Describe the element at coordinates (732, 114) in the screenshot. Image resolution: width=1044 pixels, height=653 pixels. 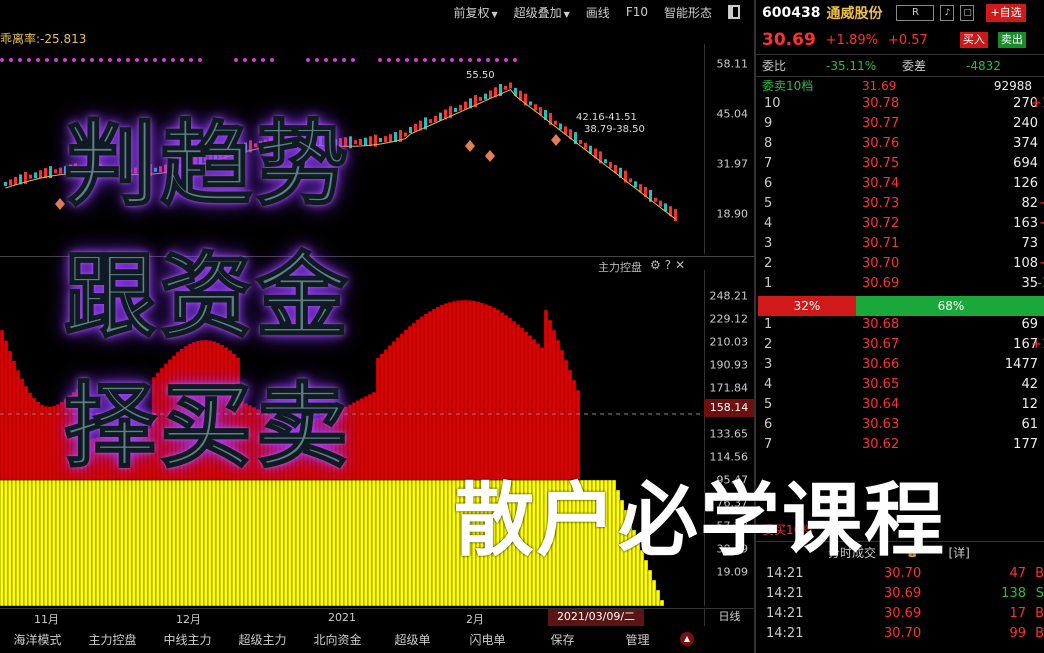
I see `kline-axis-tick: 45.04` at that location.